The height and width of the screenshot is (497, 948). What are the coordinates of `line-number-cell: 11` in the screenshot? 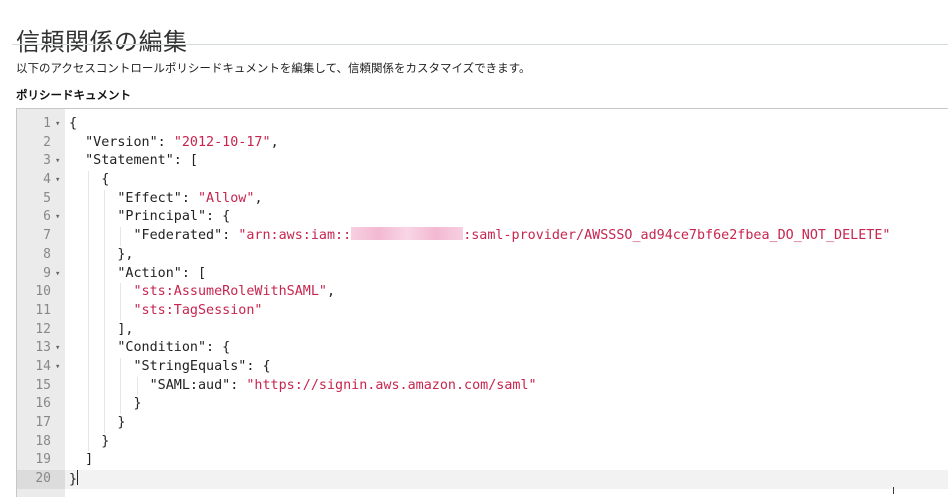 It's located at (41, 311).